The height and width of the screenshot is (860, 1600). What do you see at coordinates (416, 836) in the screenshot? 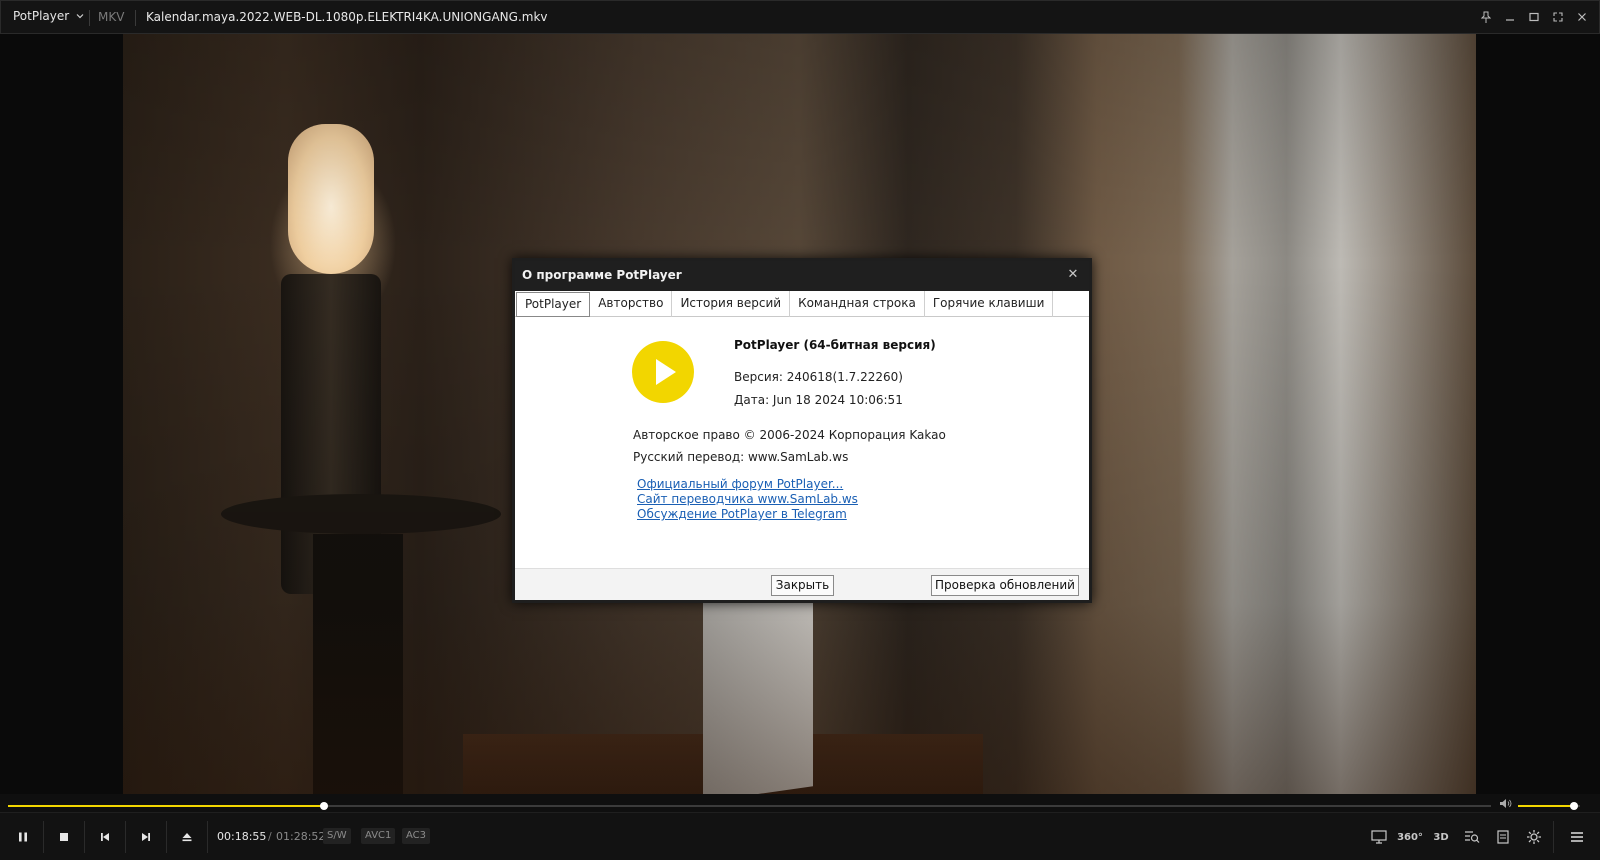
I see `audio-codec-tag: AC3` at bounding box center [416, 836].